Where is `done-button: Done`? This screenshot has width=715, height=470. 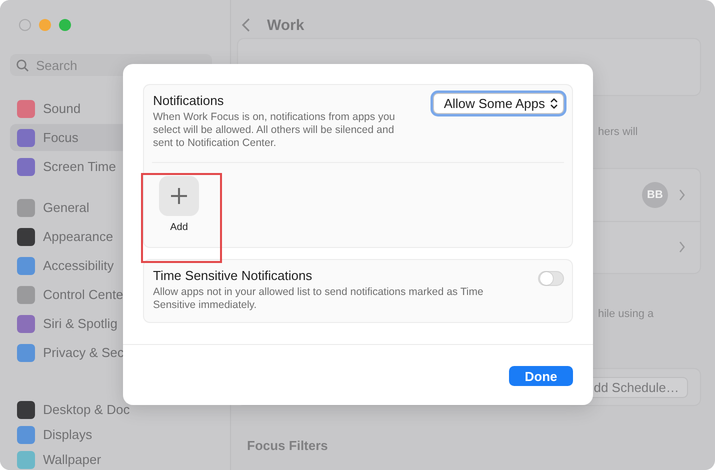 done-button: Done is located at coordinates (541, 376).